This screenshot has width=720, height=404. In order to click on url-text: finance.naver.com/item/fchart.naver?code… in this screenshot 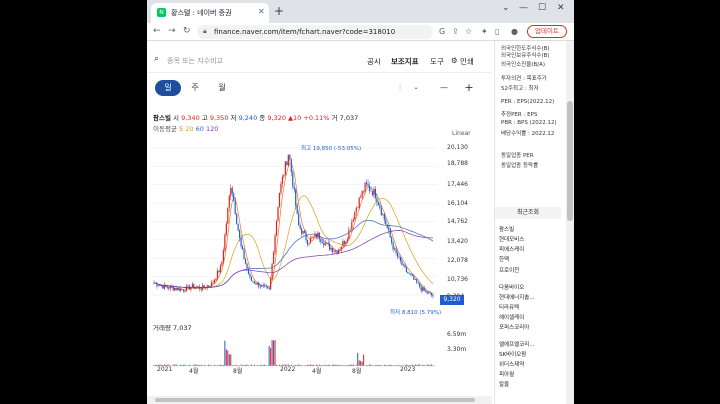, I will do `click(305, 32)`.